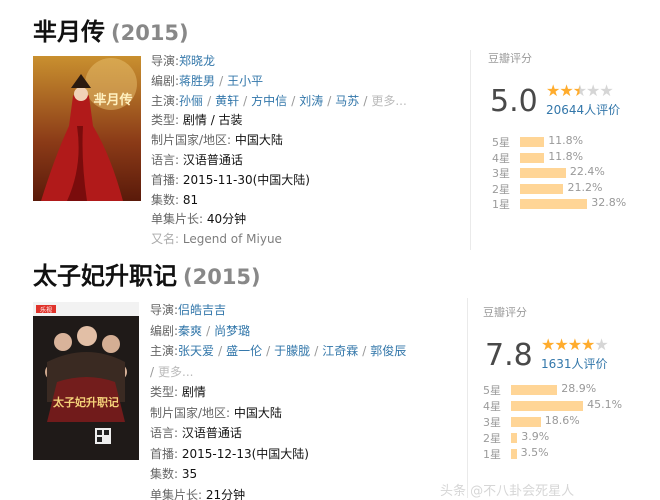 This screenshot has height=500, width=660. Describe the element at coordinates (535, 436) in the screenshot. I see `rating-percent: 3.9%` at that location.